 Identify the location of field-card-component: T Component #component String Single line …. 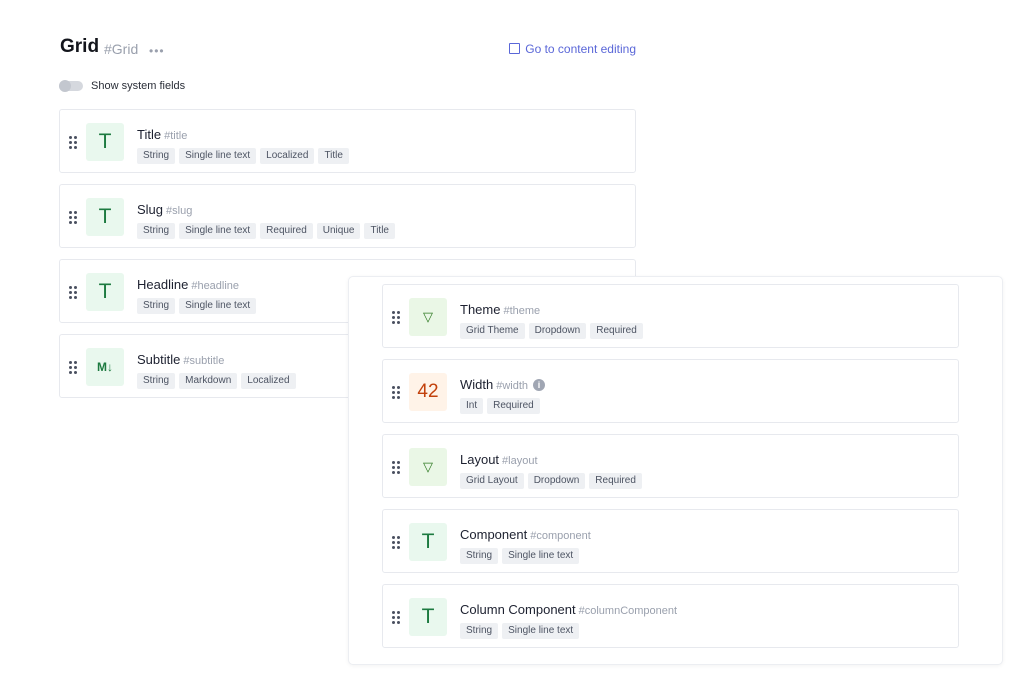
(670, 541).